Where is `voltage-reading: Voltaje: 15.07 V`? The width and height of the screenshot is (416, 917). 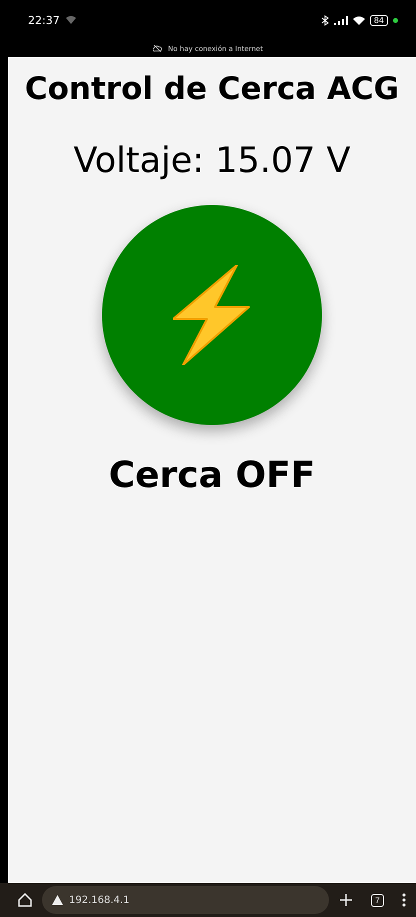 voltage-reading: Voltaje: 15.07 V is located at coordinates (212, 161).